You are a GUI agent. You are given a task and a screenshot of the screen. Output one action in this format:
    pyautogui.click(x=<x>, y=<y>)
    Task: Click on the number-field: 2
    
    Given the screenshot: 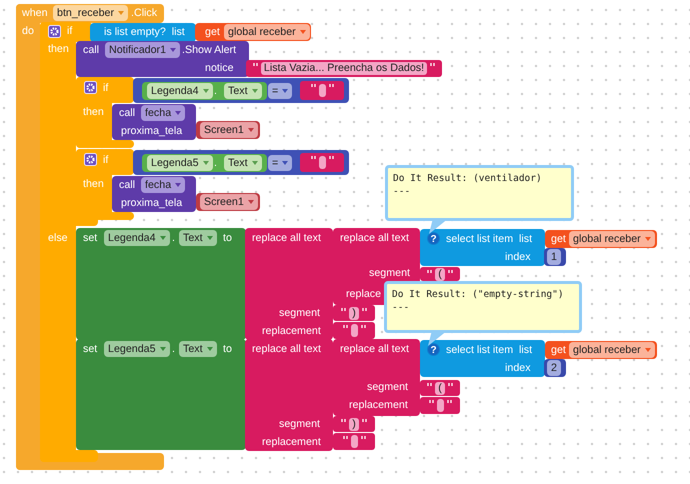 What is the action you would take?
    pyautogui.click(x=554, y=368)
    